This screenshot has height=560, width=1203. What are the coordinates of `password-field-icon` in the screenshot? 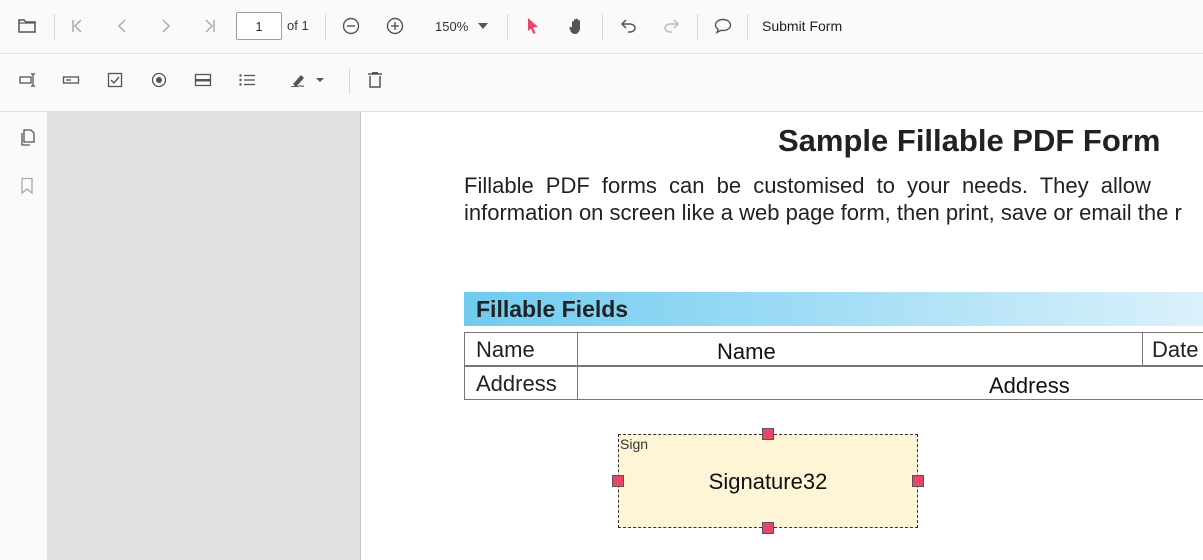 It's located at (71, 80).